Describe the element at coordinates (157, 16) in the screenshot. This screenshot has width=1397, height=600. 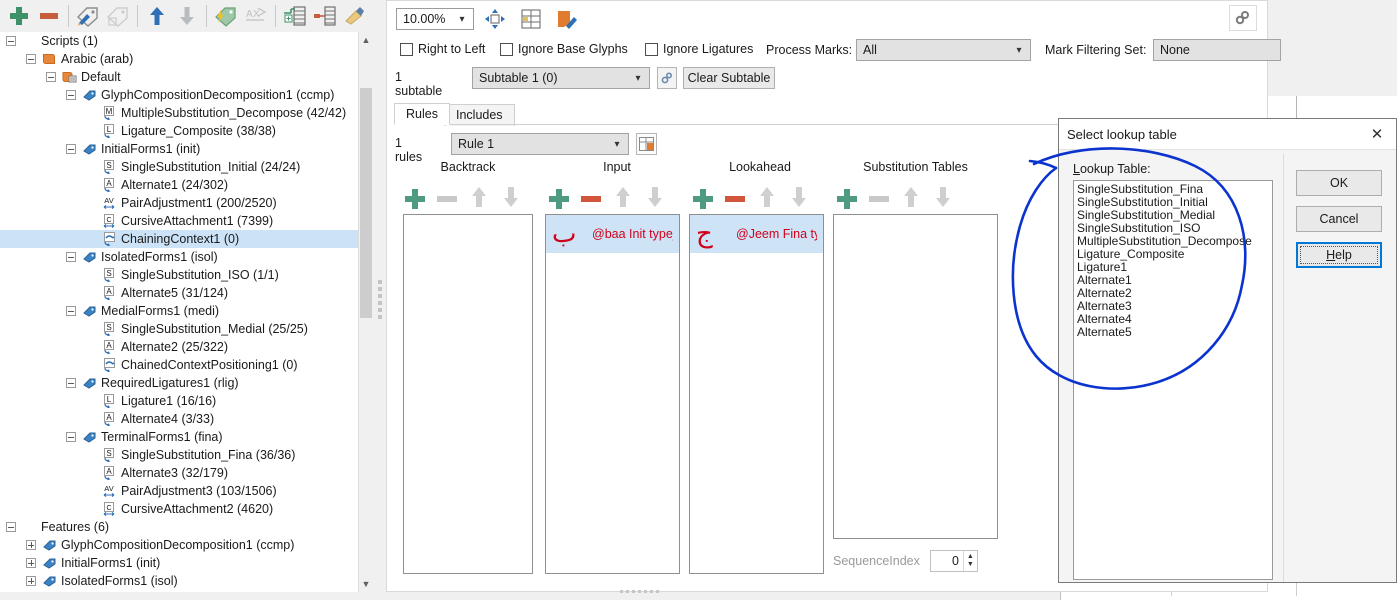
I see `move-up-icon` at that location.